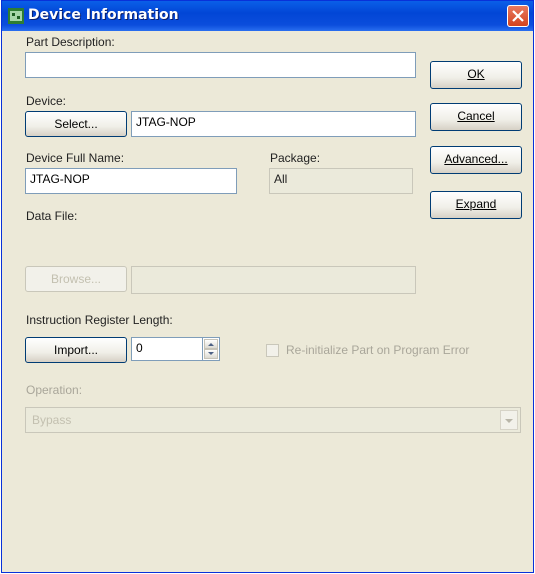  What do you see at coordinates (378, 350) in the screenshot?
I see `reinitialize-label: Re-initialize Part on Program Error` at bounding box center [378, 350].